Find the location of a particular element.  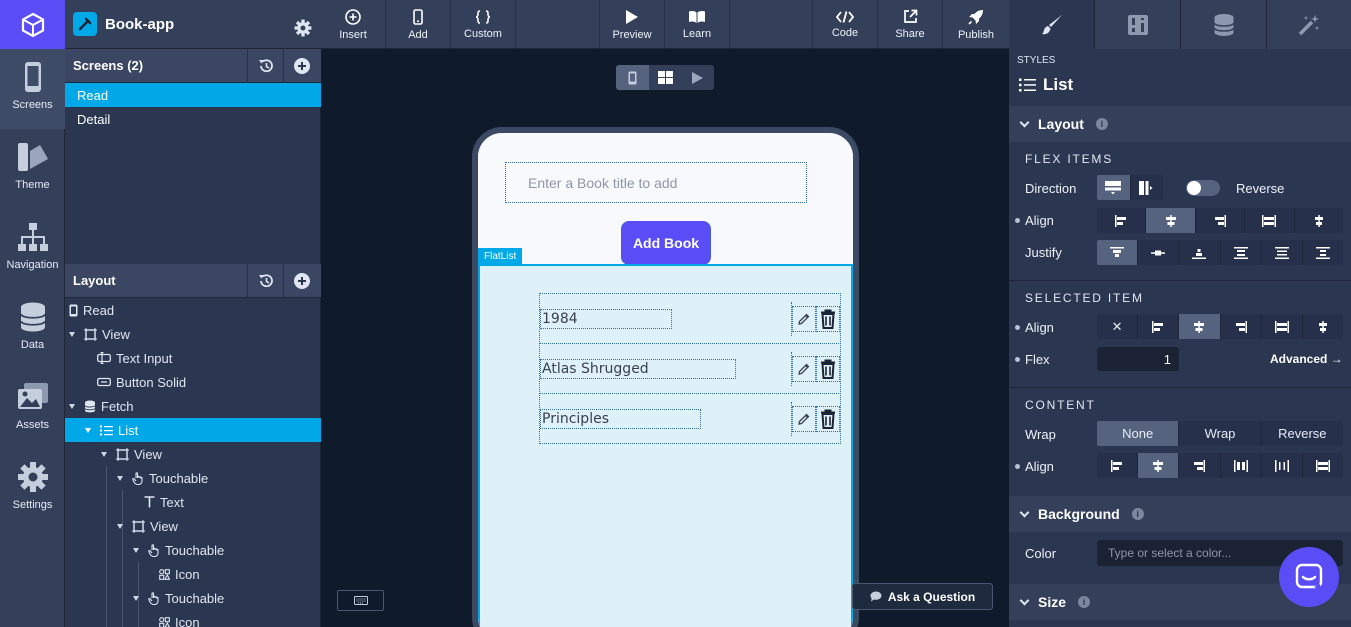

add-book-button: Add Book is located at coordinates (666, 243).